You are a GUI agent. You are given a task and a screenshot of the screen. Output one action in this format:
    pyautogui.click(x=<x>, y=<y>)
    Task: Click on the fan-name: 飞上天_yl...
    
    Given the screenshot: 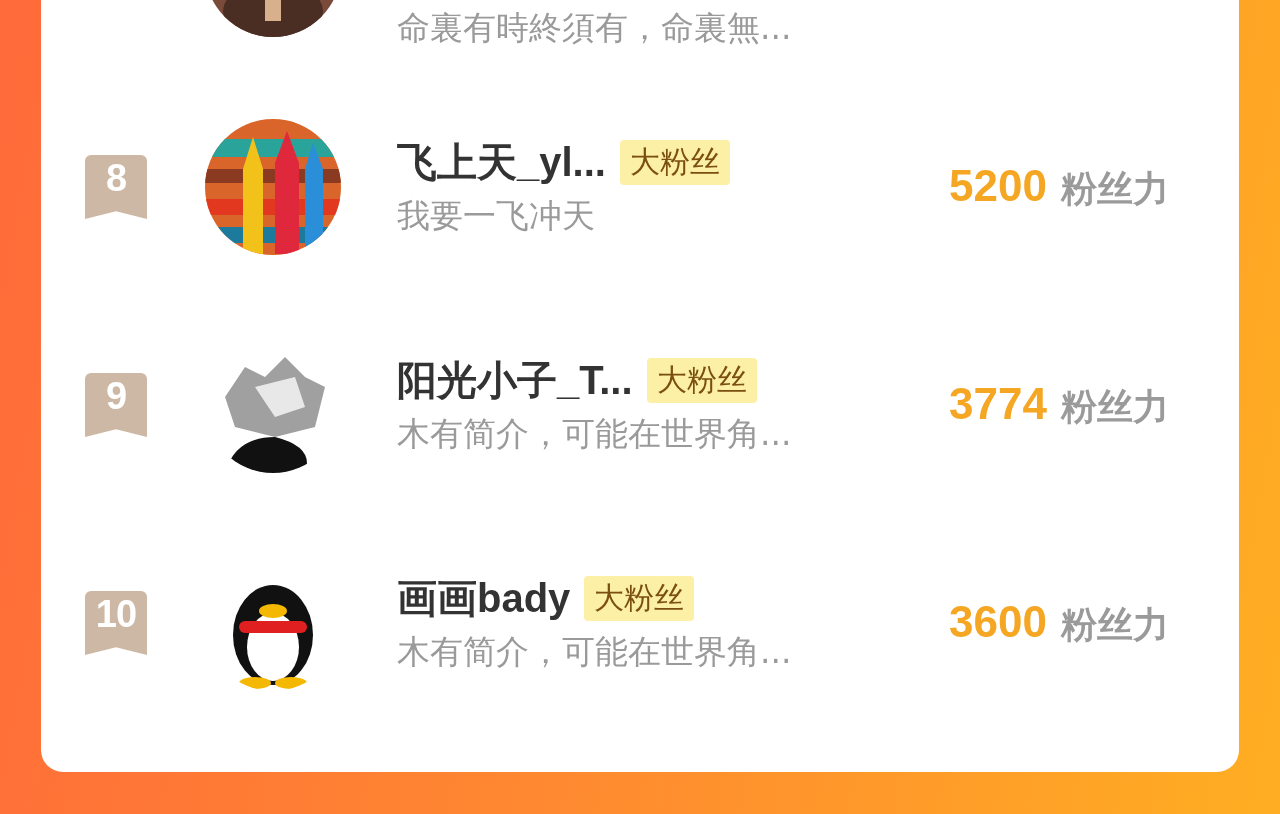 What is the action you would take?
    pyautogui.click(x=501, y=162)
    